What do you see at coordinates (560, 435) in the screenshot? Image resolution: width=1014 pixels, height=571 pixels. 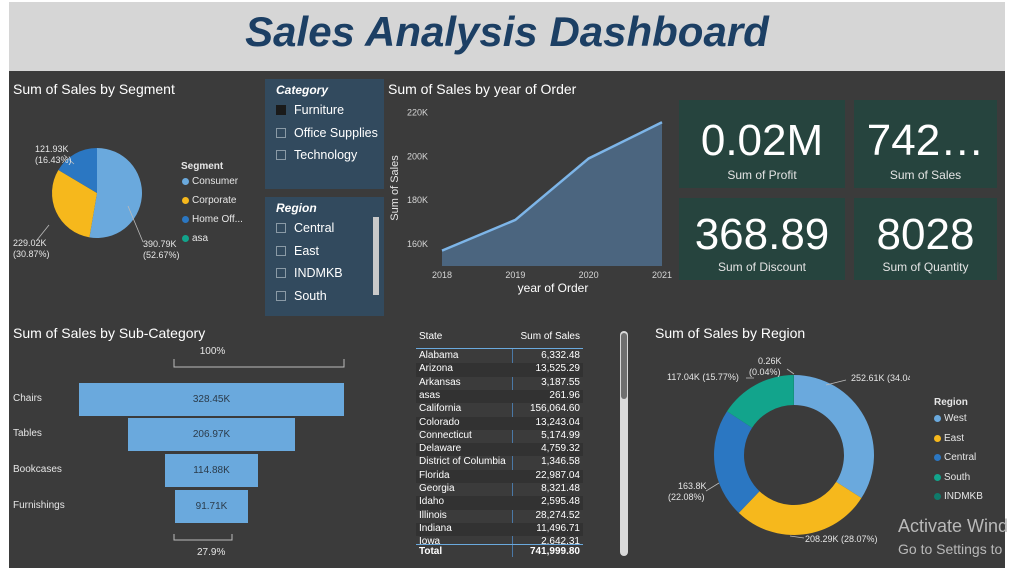 I see `sales-cell: 5,174.99` at bounding box center [560, 435].